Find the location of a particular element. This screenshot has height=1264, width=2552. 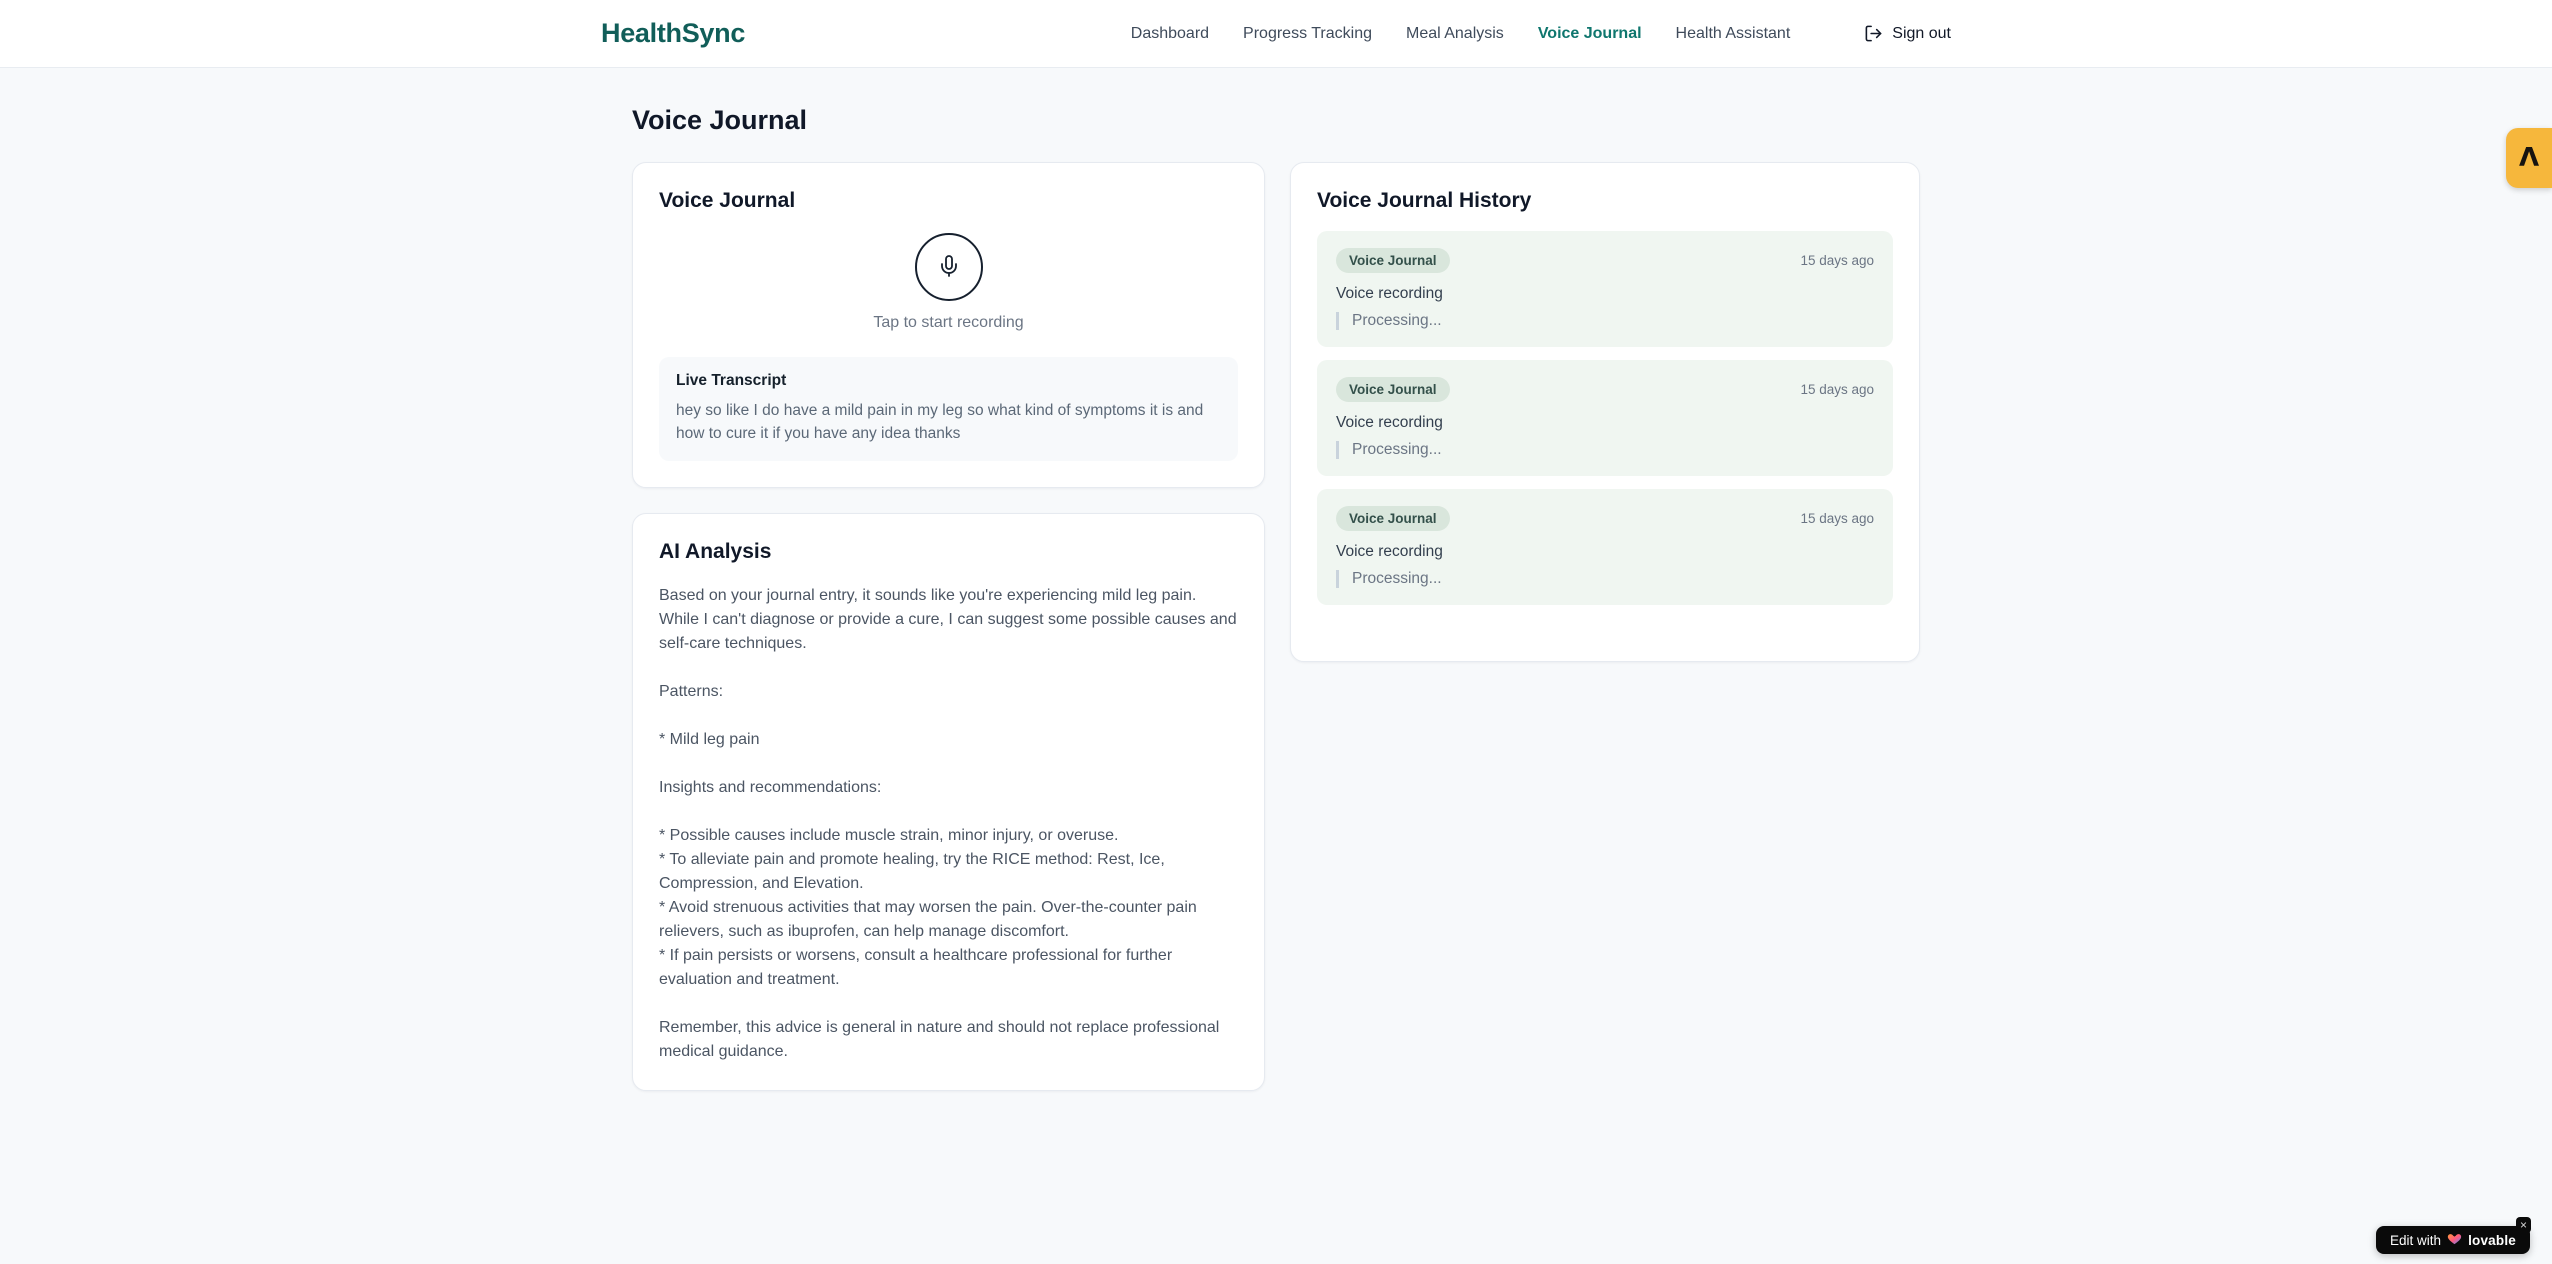

edit-with-lovable-badge: Edit with lovable × is located at coordinates (2453, 1235).